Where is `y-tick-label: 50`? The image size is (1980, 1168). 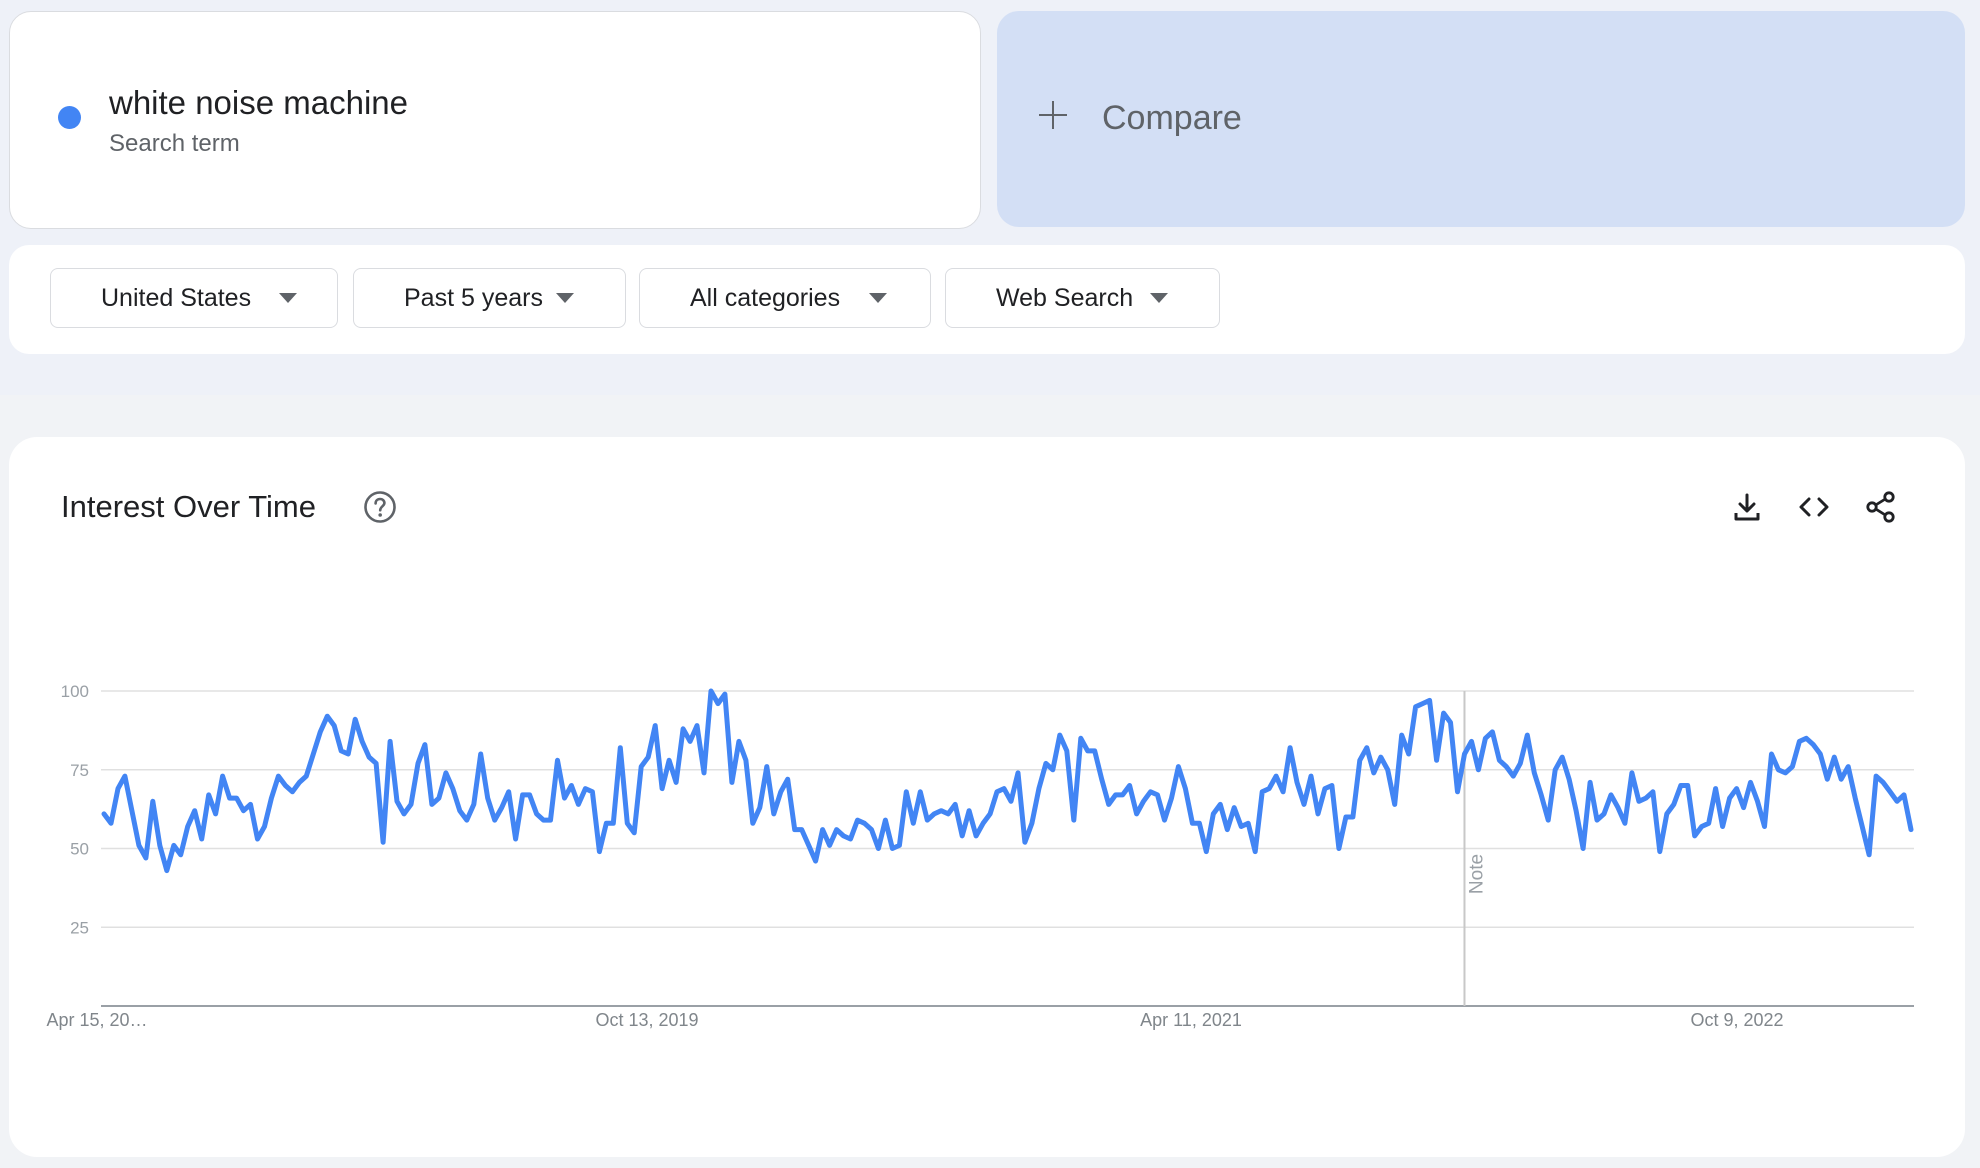 y-tick-label: 50 is located at coordinates (79, 849).